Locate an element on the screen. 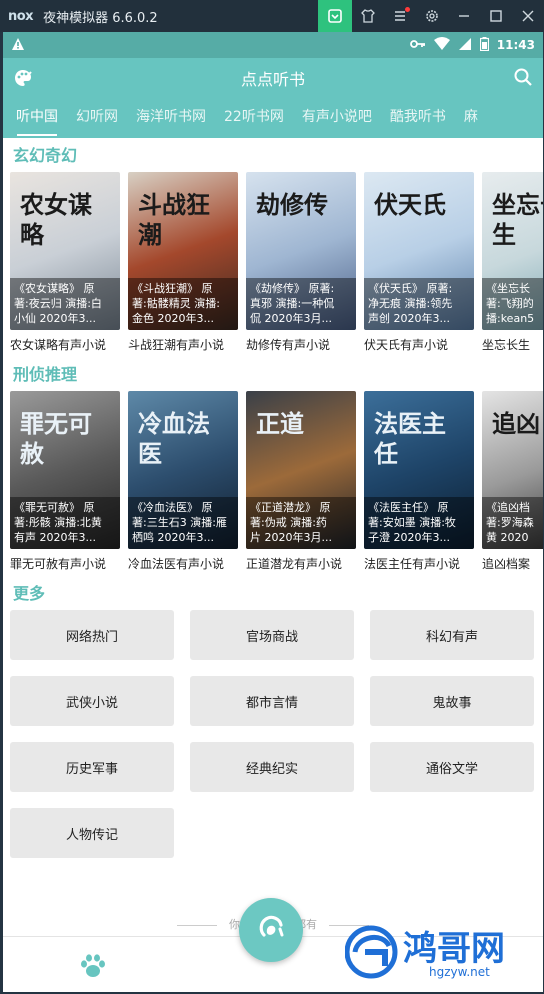 The image size is (544, 994). shirt-icon is located at coordinates (368, 16).